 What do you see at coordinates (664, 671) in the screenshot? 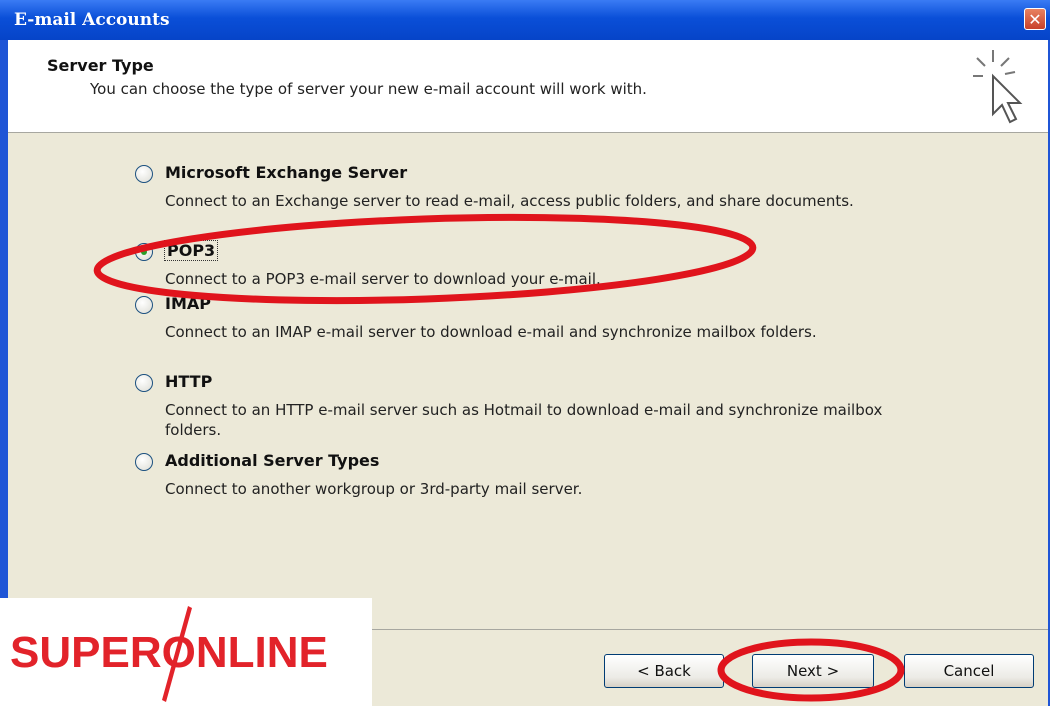
I see `back-button: < Back` at bounding box center [664, 671].